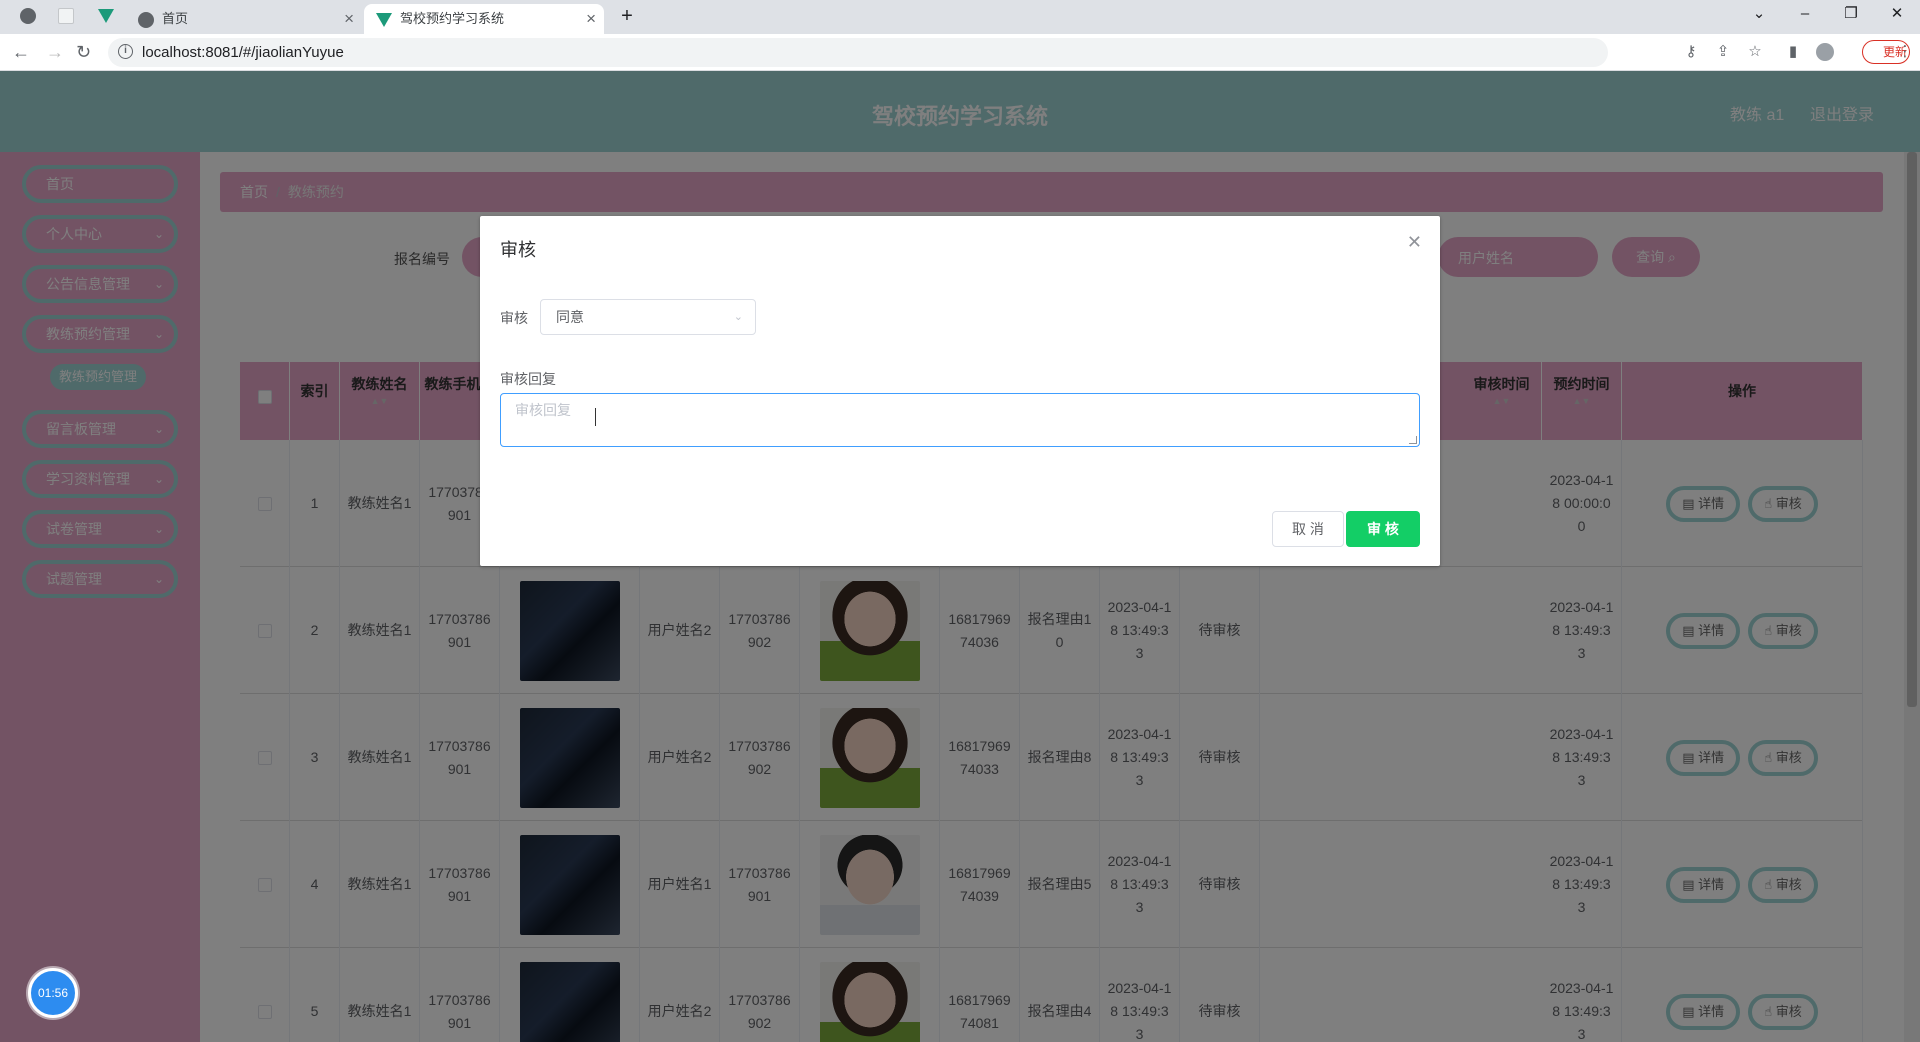 Image resolution: width=1920 pixels, height=1042 pixels. I want to click on info-icon: i, so click(125, 51).